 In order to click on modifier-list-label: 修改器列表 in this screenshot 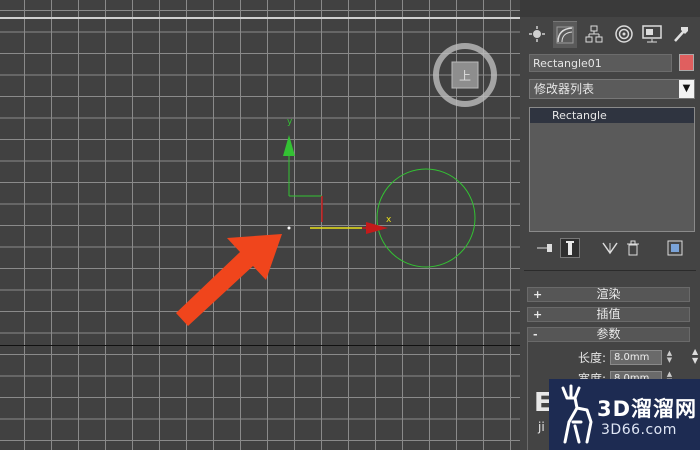, I will do `click(564, 89)`.